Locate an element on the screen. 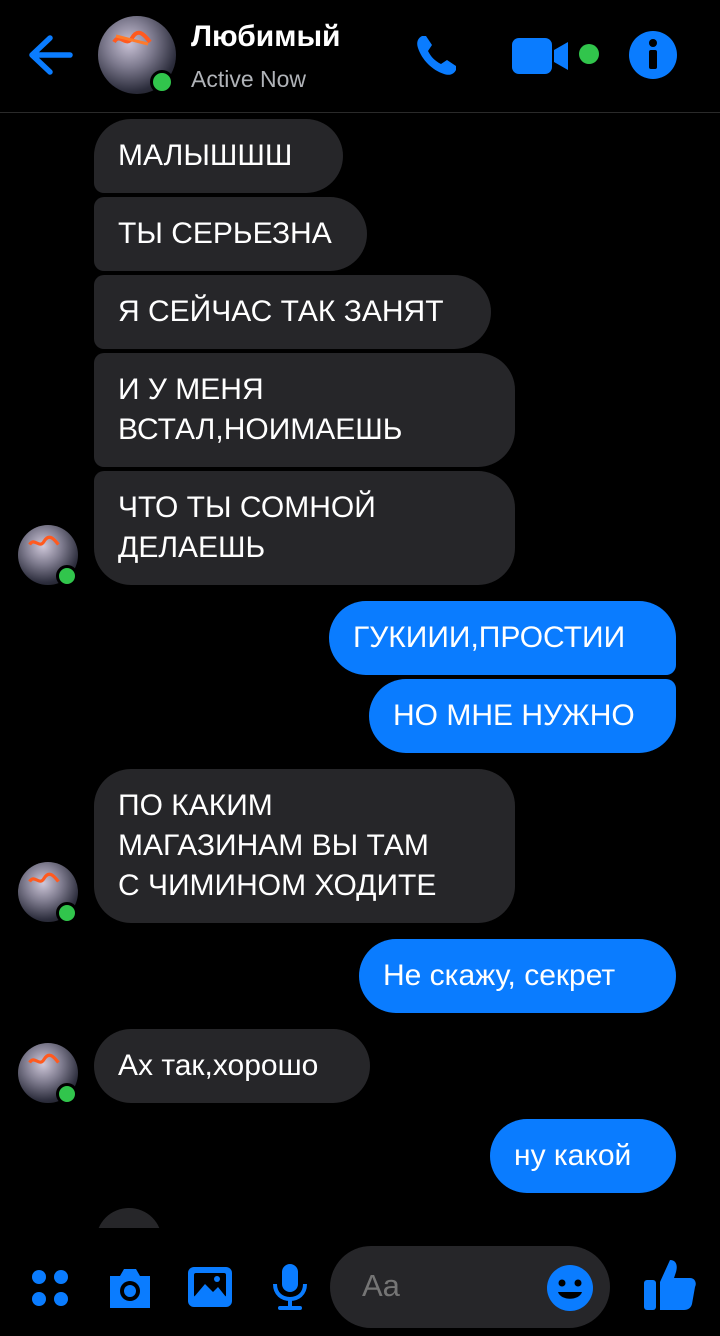  thumbs-up-icon is located at coordinates (670, 1285).